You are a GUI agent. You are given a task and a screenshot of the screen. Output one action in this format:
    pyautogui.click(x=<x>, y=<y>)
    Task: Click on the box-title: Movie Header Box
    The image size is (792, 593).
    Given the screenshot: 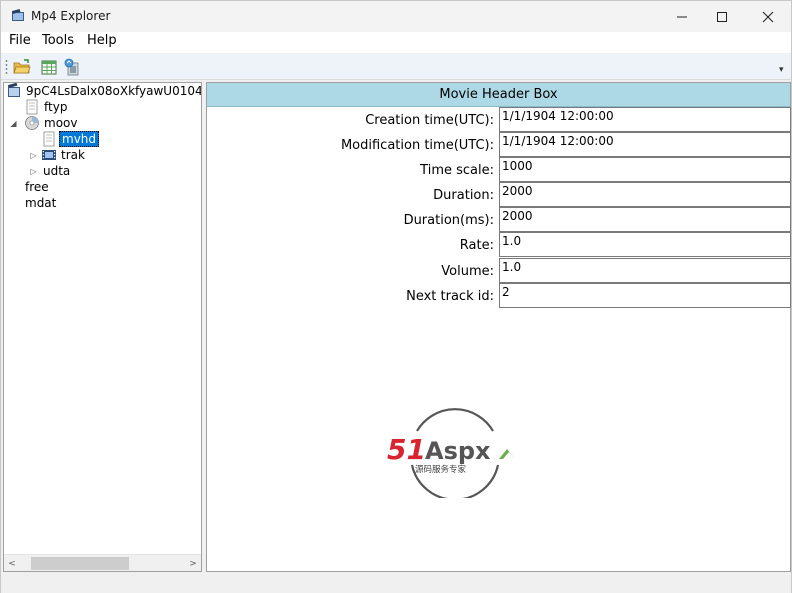 What is the action you would take?
    pyautogui.click(x=498, y=95)
    